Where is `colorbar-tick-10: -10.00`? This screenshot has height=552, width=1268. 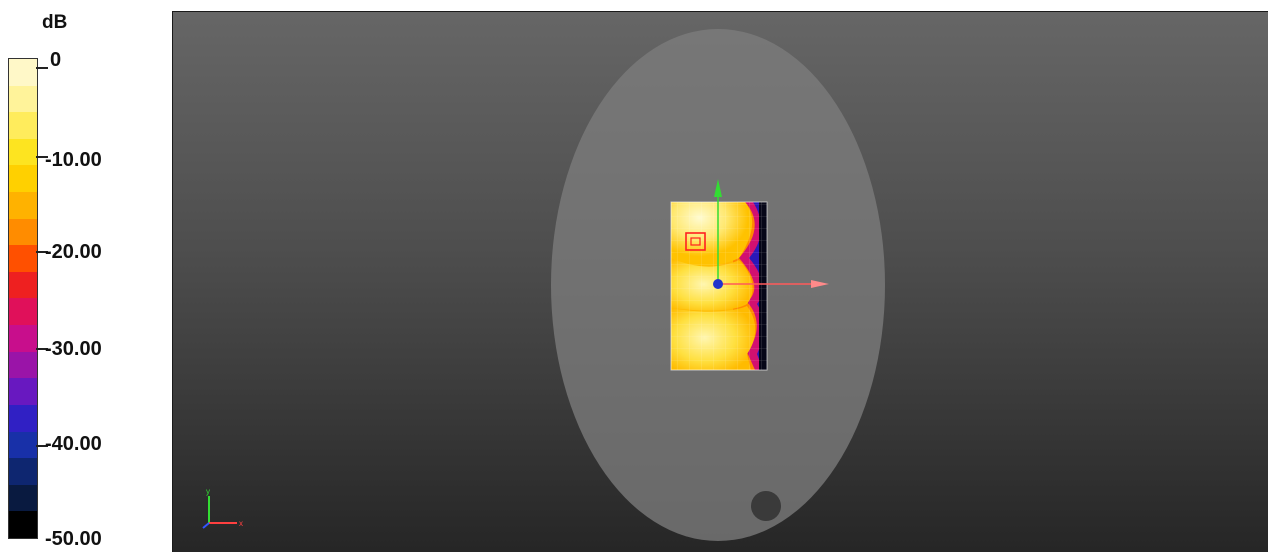
colorbar-tick-10: -10.00 is located at coordinates (73, 160).